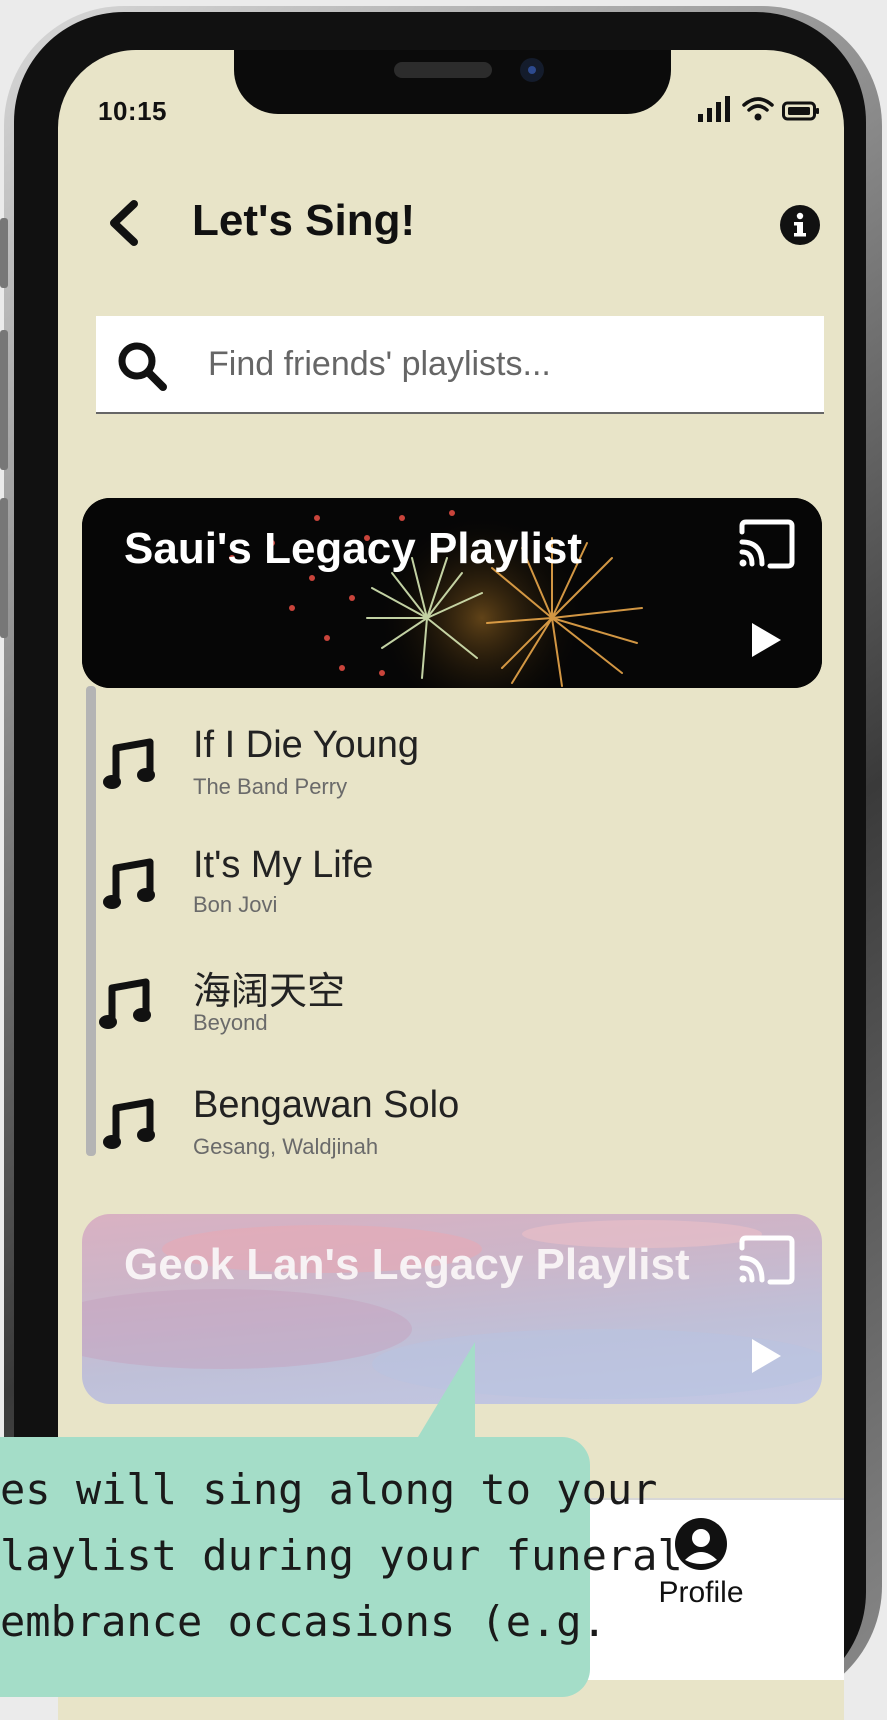  I want to click on signal-icon, so click(714, 109).